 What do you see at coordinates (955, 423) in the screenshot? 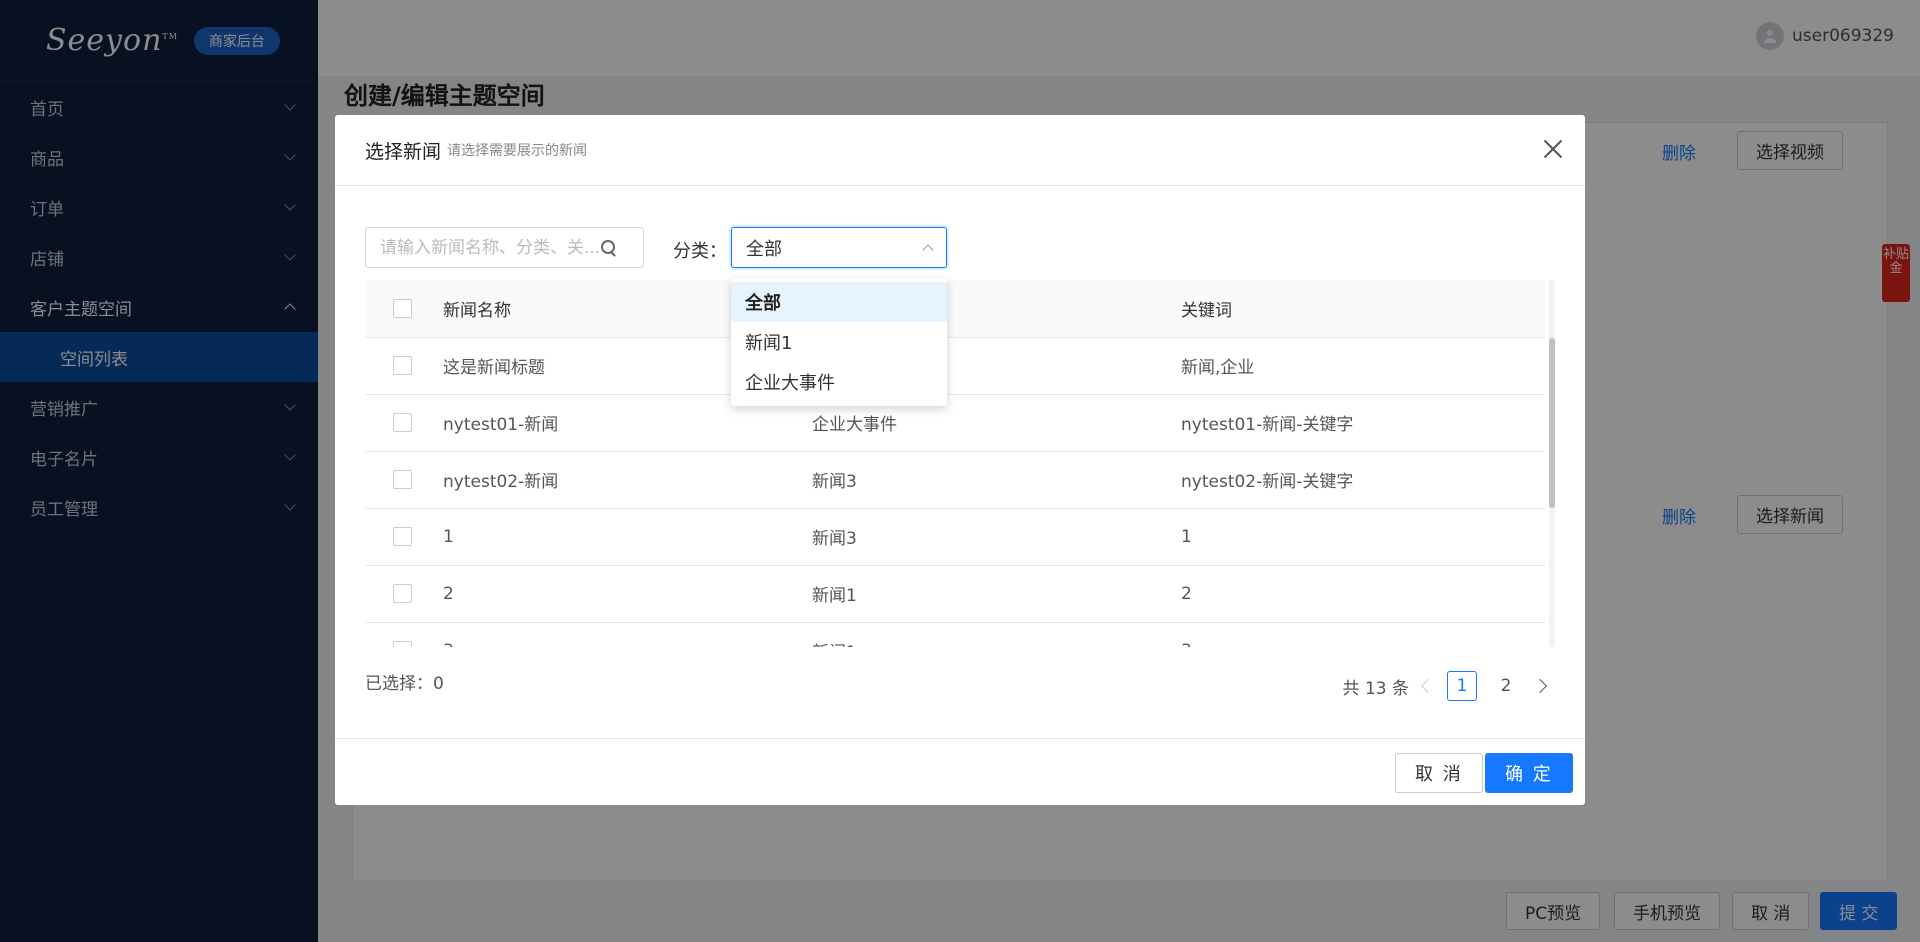
I see `table-row: nytest01-新闻 企业大事件 nytest01-新闻-关键字` at bounding box center [955, 423].